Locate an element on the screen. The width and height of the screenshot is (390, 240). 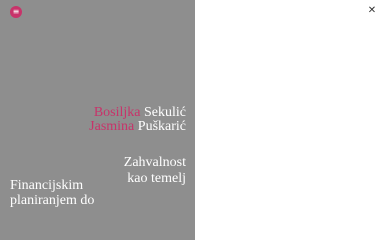
book-subtitle: Financijskim planiranjem do is located at coordinates (85, 193).